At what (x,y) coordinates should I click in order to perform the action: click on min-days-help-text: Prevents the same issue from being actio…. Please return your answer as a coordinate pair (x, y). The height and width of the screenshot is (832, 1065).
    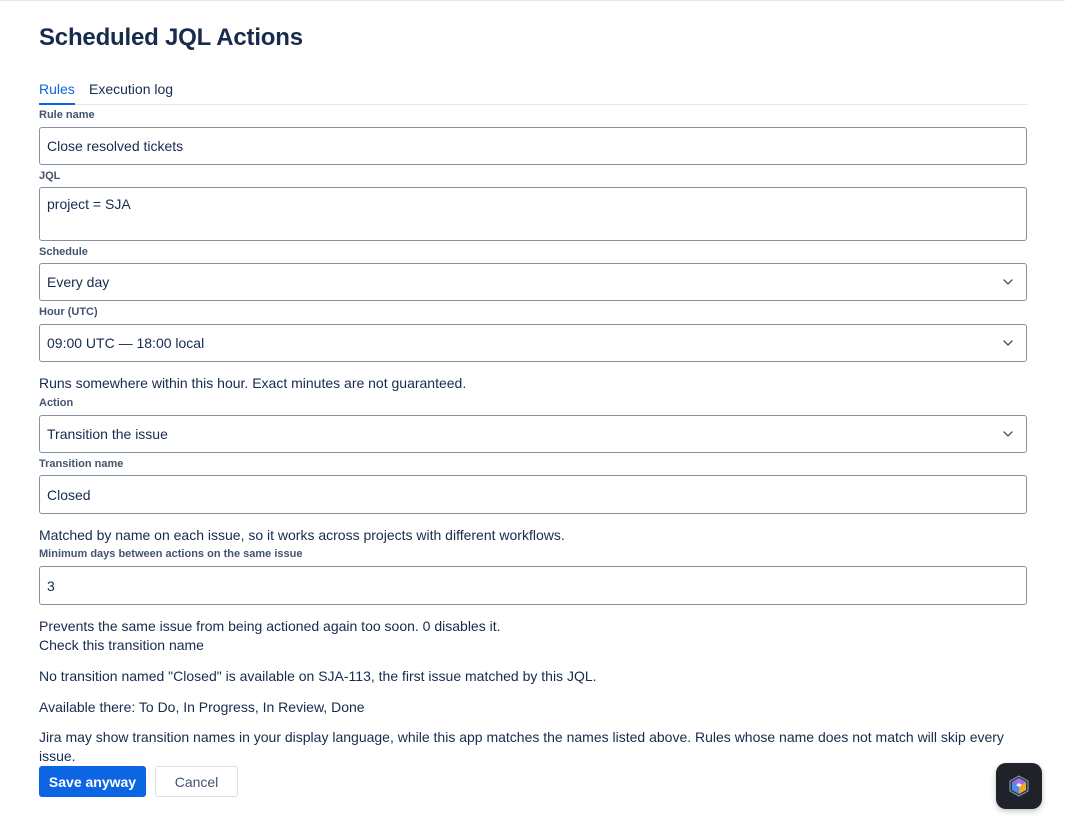
    Looking at the image, I should click on (270, 626).